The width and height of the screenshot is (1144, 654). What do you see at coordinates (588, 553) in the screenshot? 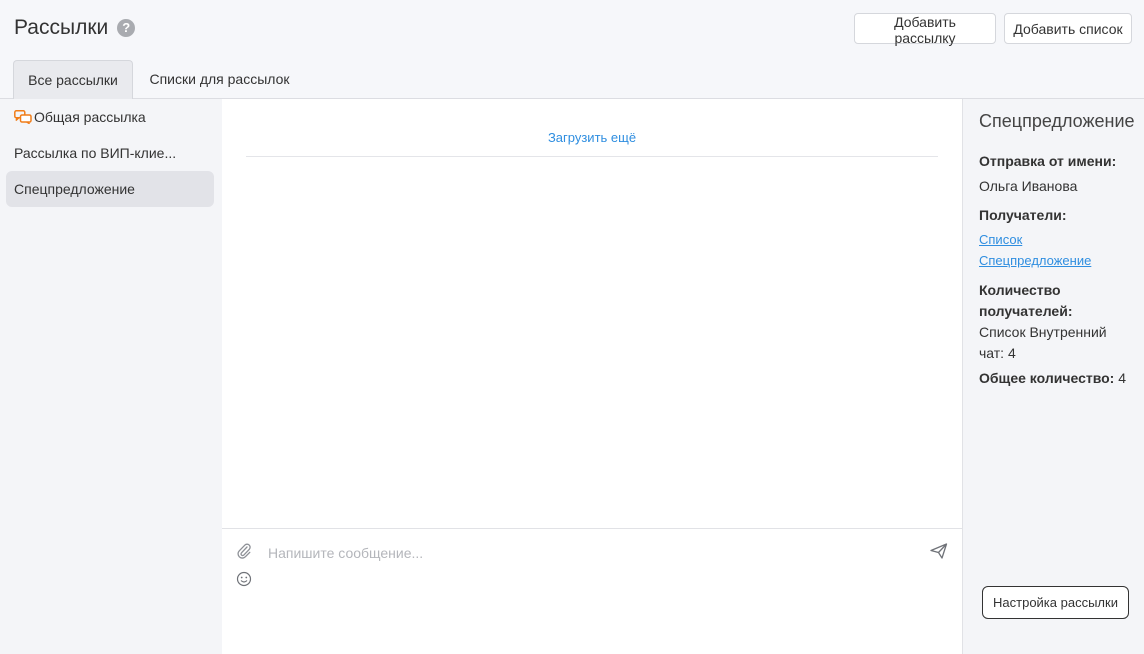
I see `message-input` at bounding box center [588, 553].